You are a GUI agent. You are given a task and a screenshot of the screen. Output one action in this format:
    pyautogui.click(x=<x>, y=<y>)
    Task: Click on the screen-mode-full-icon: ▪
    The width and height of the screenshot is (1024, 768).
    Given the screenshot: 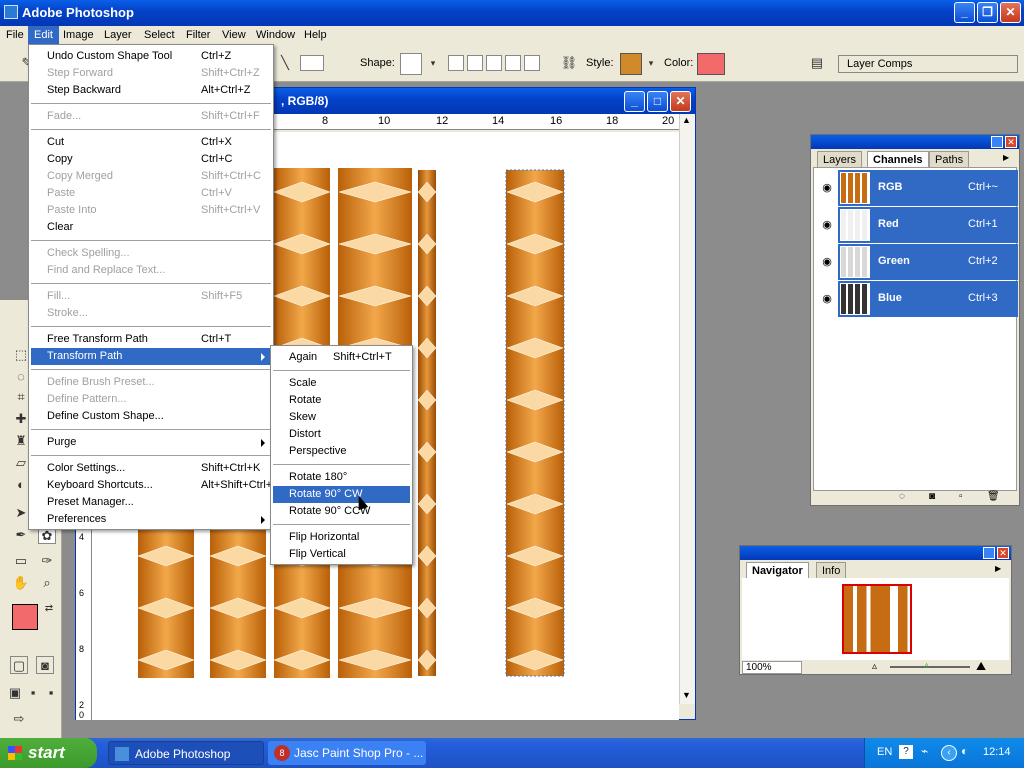 What is the action you would take?
    pyautogui.click(x=51, y=693)
    